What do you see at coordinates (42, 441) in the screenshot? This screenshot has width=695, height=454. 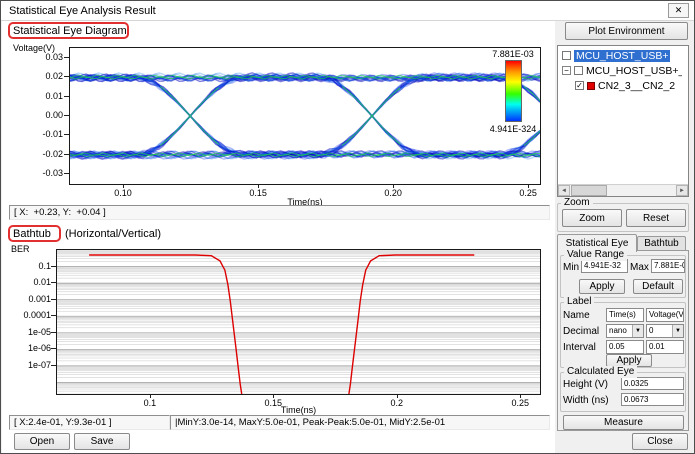 I see `open-button: Open` at bounding box center [42, 441].